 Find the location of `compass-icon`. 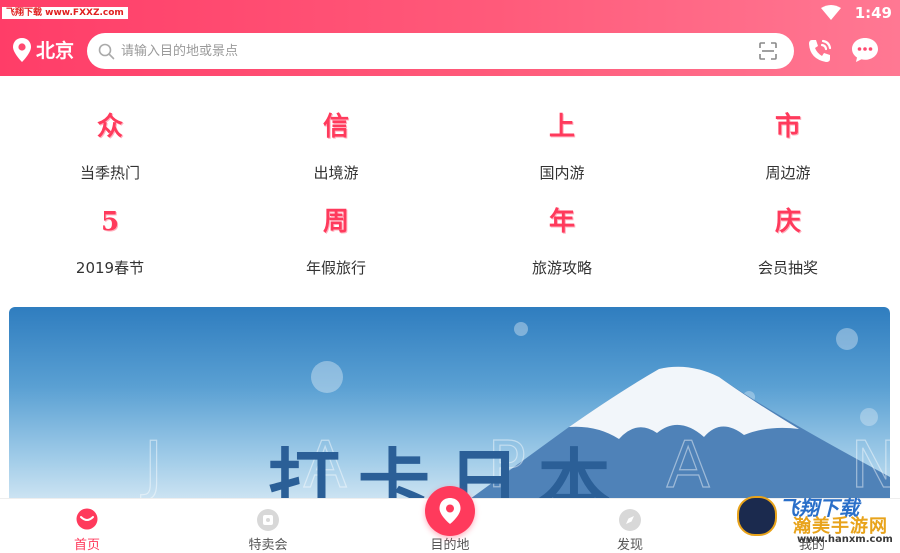

compass-icon is located at coordinates (630, 522).